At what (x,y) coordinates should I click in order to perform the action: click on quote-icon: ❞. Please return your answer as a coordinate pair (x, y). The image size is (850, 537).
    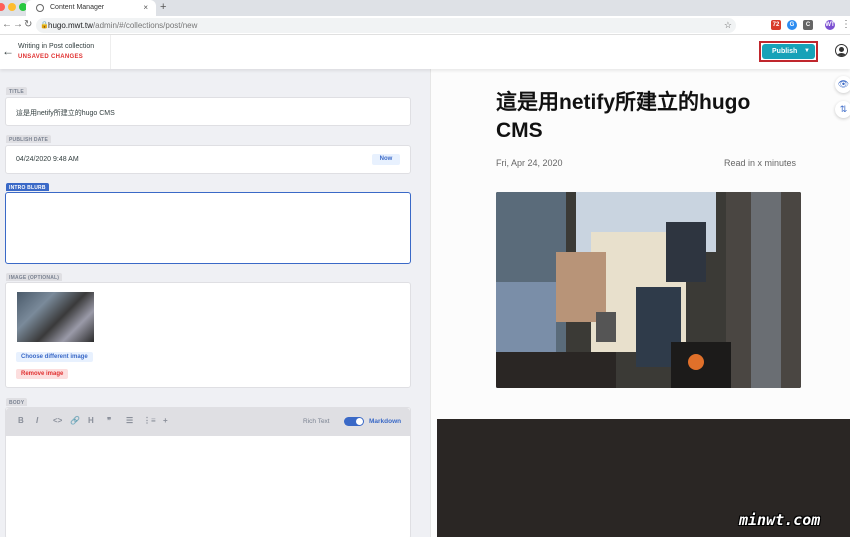
    Looking at the image, I should click on (109, 420).